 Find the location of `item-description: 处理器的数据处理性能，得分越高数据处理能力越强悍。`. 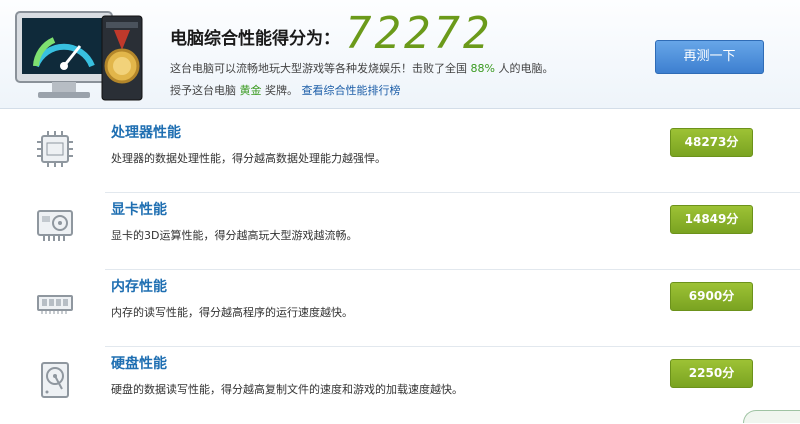

item-description: 处理器的数据处理性能，得分越高数据处理能力越强悍。 is located at coordinates (248, 158).